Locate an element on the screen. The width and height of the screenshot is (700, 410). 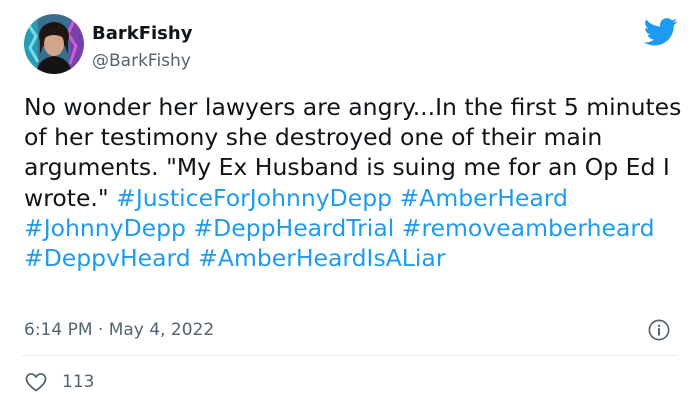
hashtag-link: #JohnnyDepp is located at coordinates (105, 228).